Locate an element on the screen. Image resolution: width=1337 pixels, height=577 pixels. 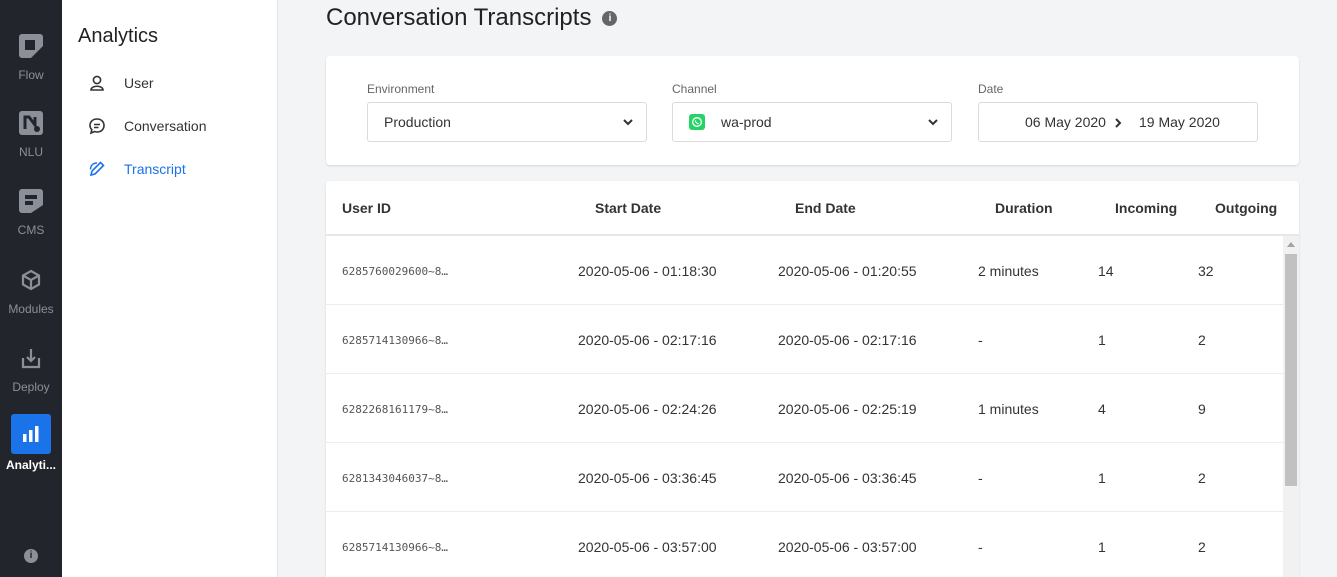
rail-active-tile is located at coordinates (31, 434).